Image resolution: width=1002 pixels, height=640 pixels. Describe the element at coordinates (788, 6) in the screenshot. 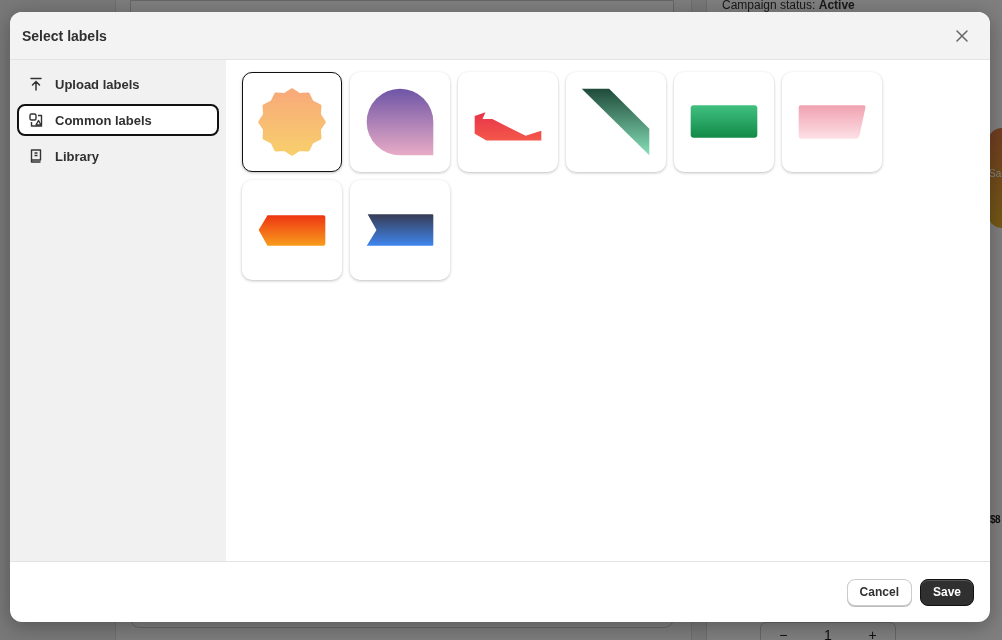

I see `campaign-status: Campaign status: Active` at that location.